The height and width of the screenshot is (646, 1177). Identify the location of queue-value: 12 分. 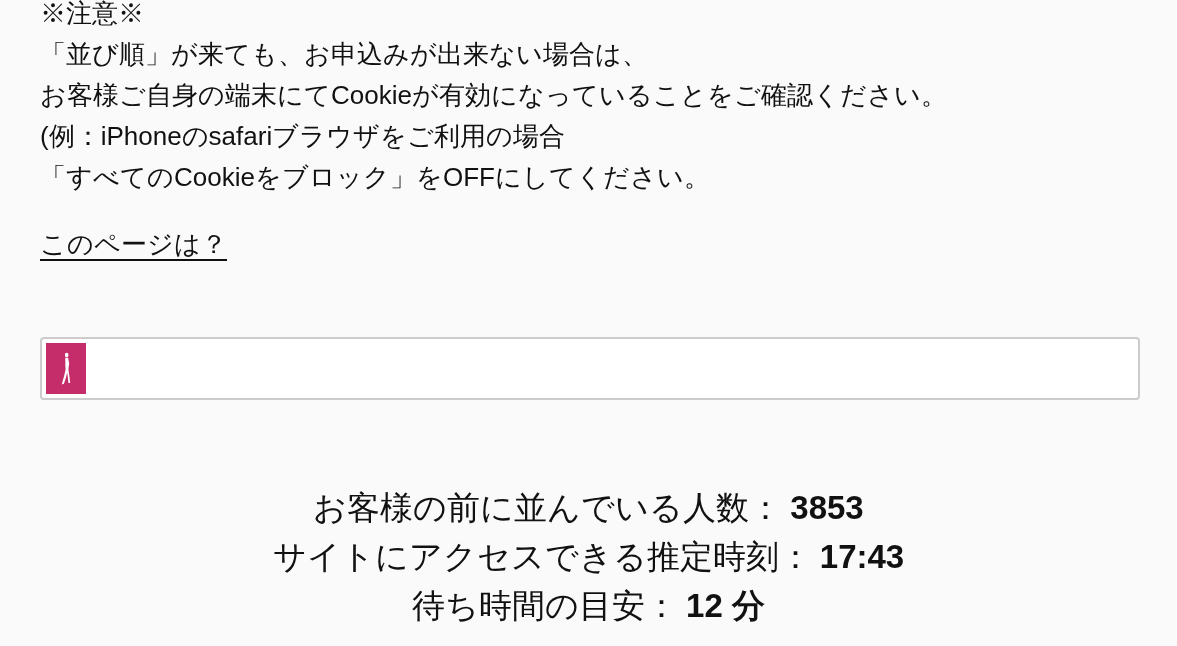
(725, 606).